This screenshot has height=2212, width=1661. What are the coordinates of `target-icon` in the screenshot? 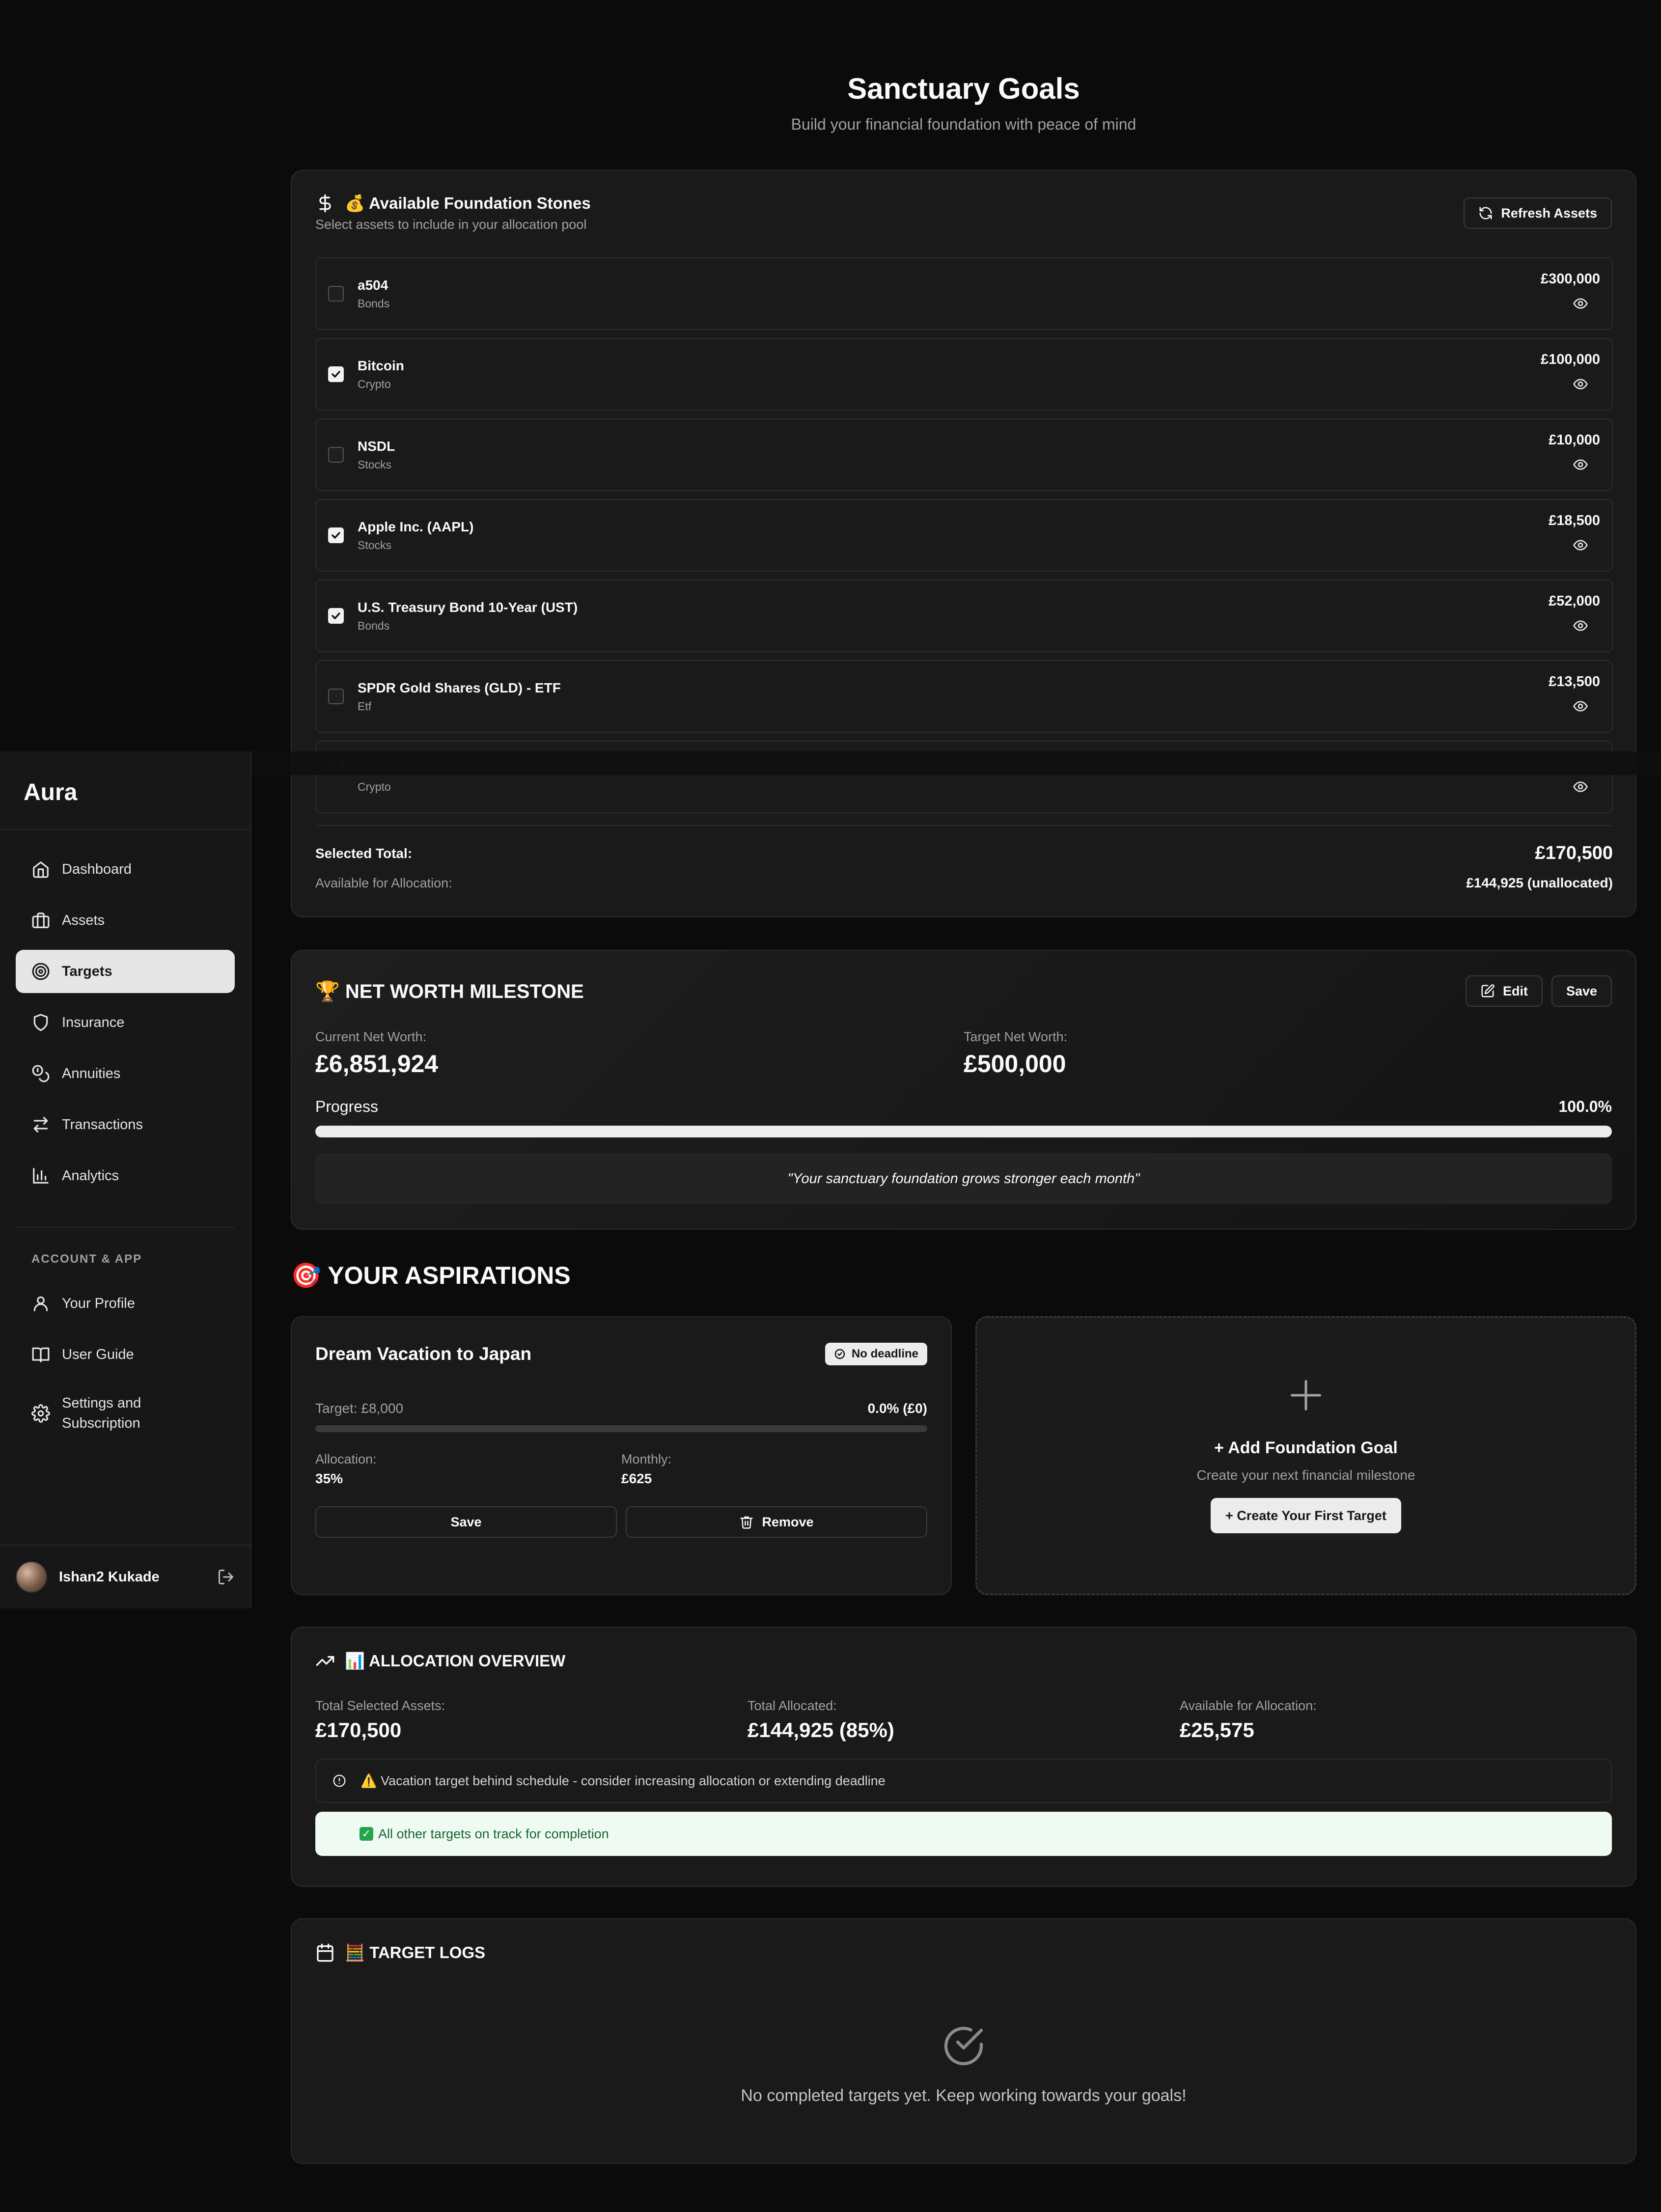 It's located at (41, 971).